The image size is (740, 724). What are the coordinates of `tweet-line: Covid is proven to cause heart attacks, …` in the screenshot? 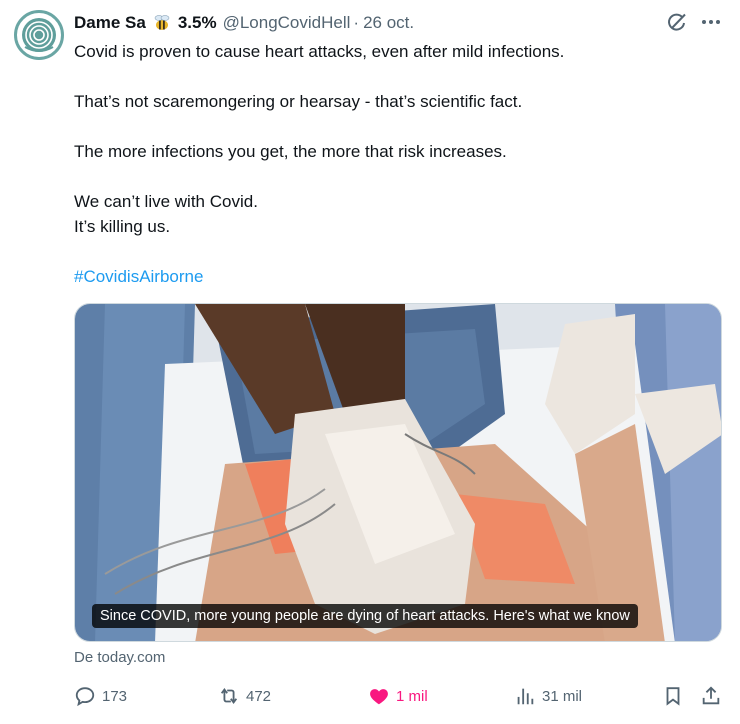 It's located at (319, 51).